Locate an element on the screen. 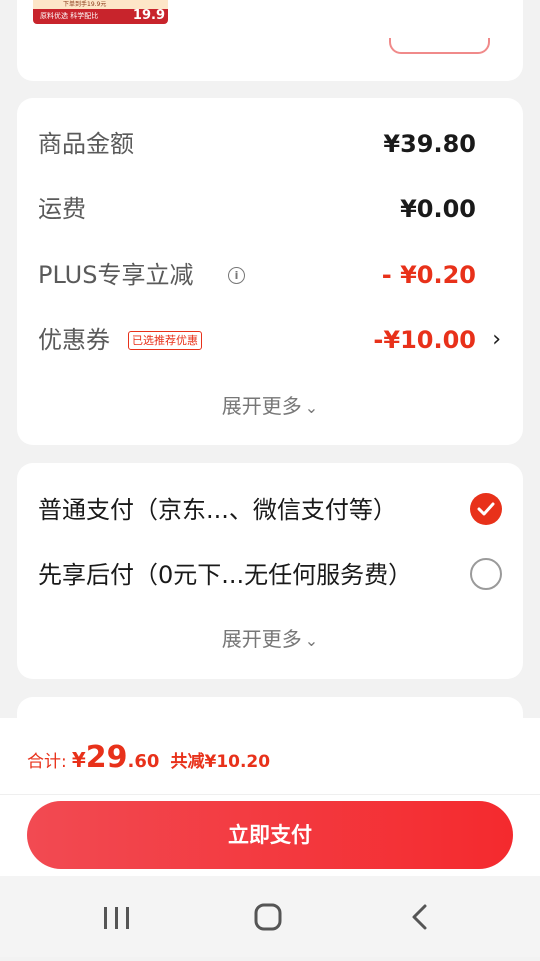  price-expand-more: 展开更多 ⌄ is located at coordinates (270, 404).